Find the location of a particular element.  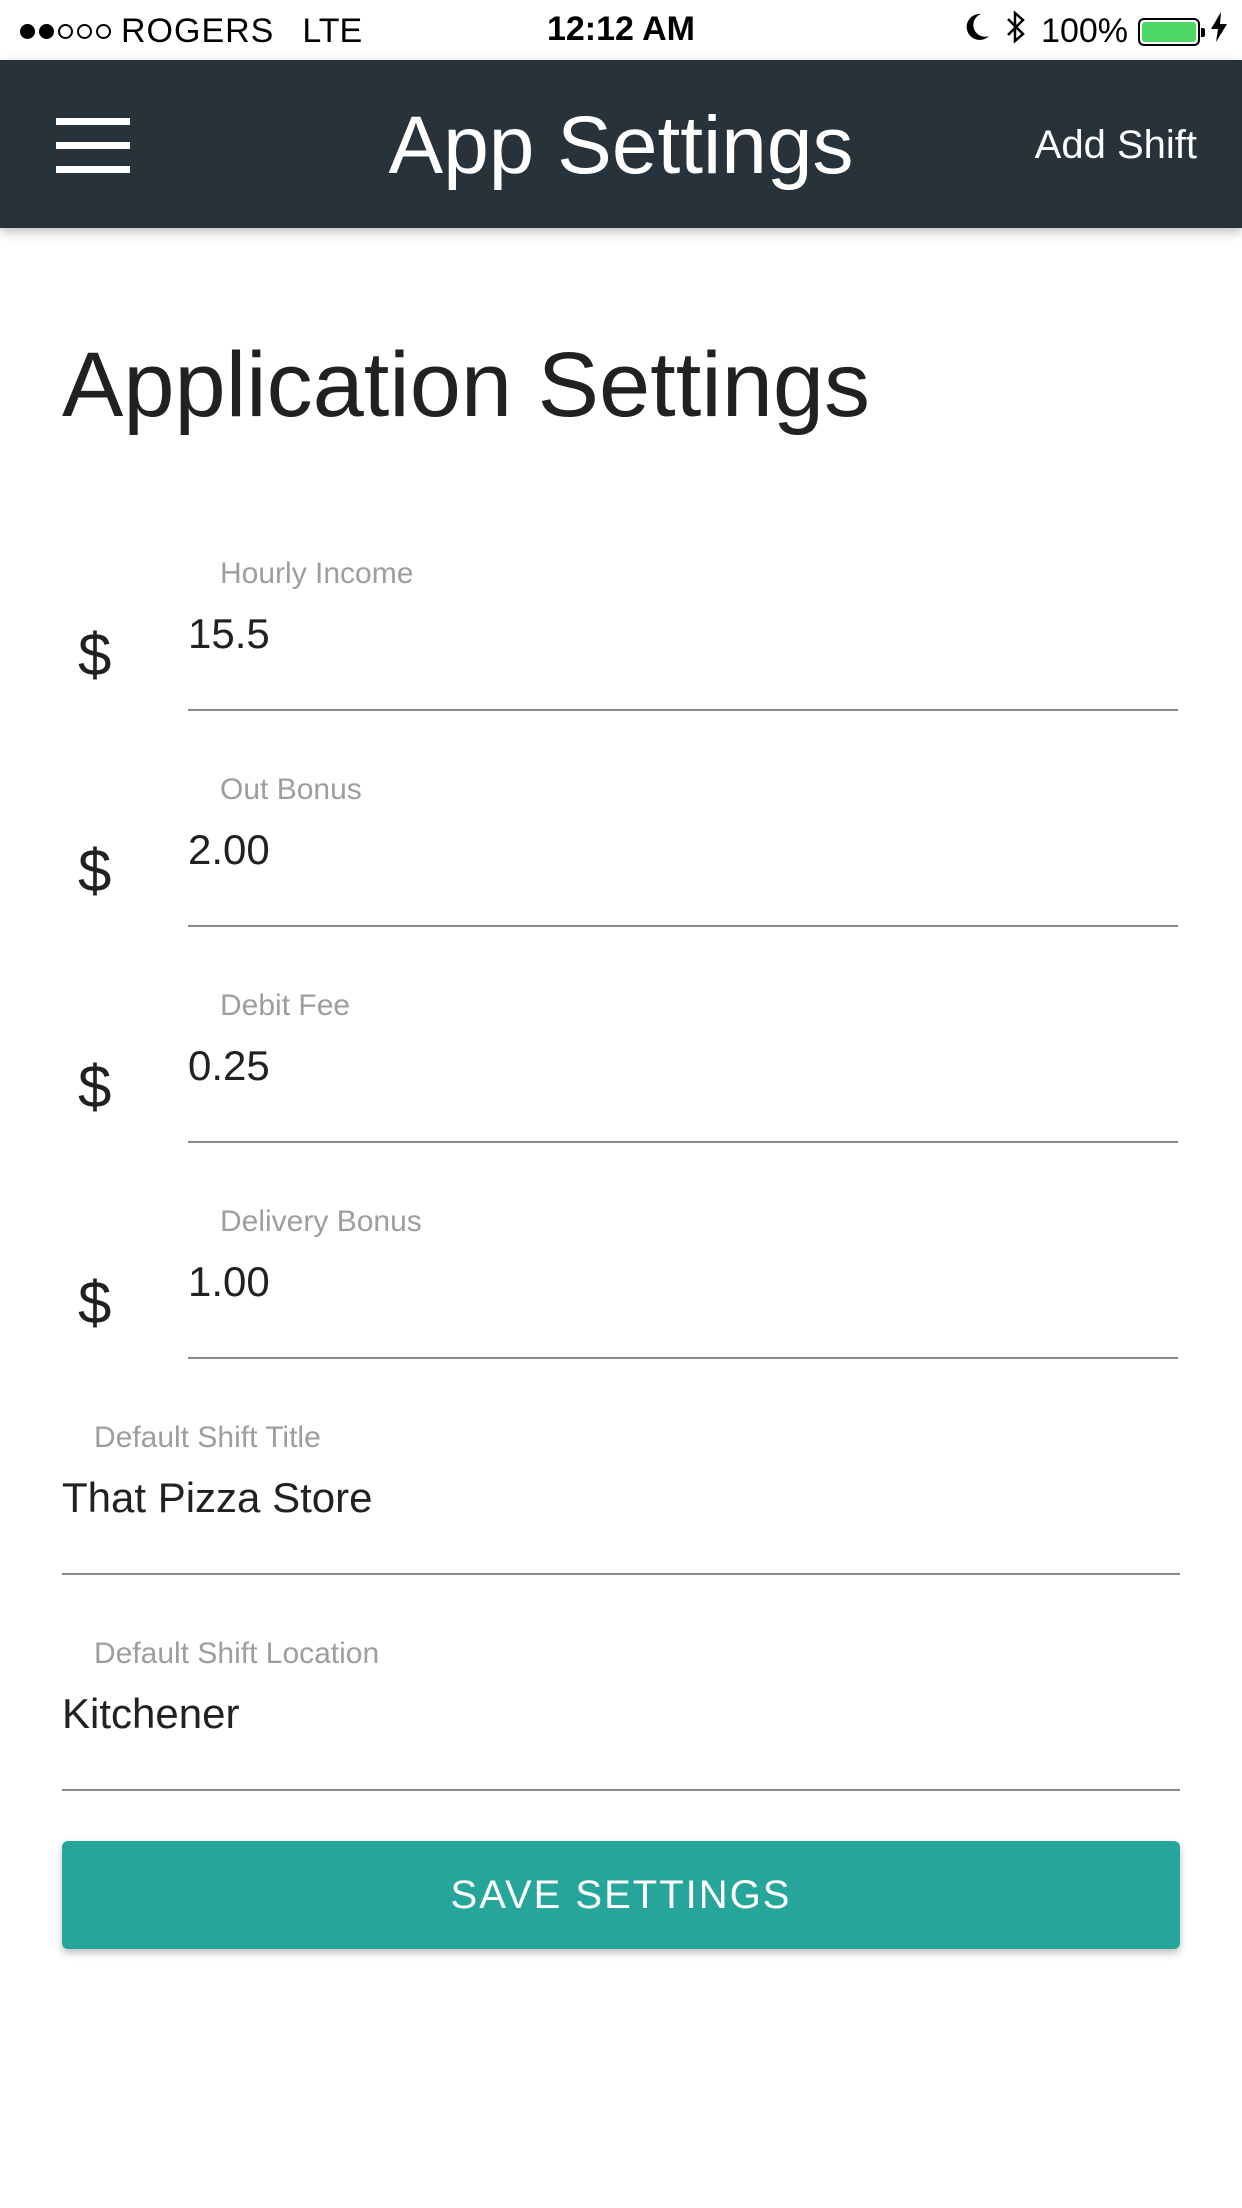

default-shift-title-input is located at coordinates (621, 1498).